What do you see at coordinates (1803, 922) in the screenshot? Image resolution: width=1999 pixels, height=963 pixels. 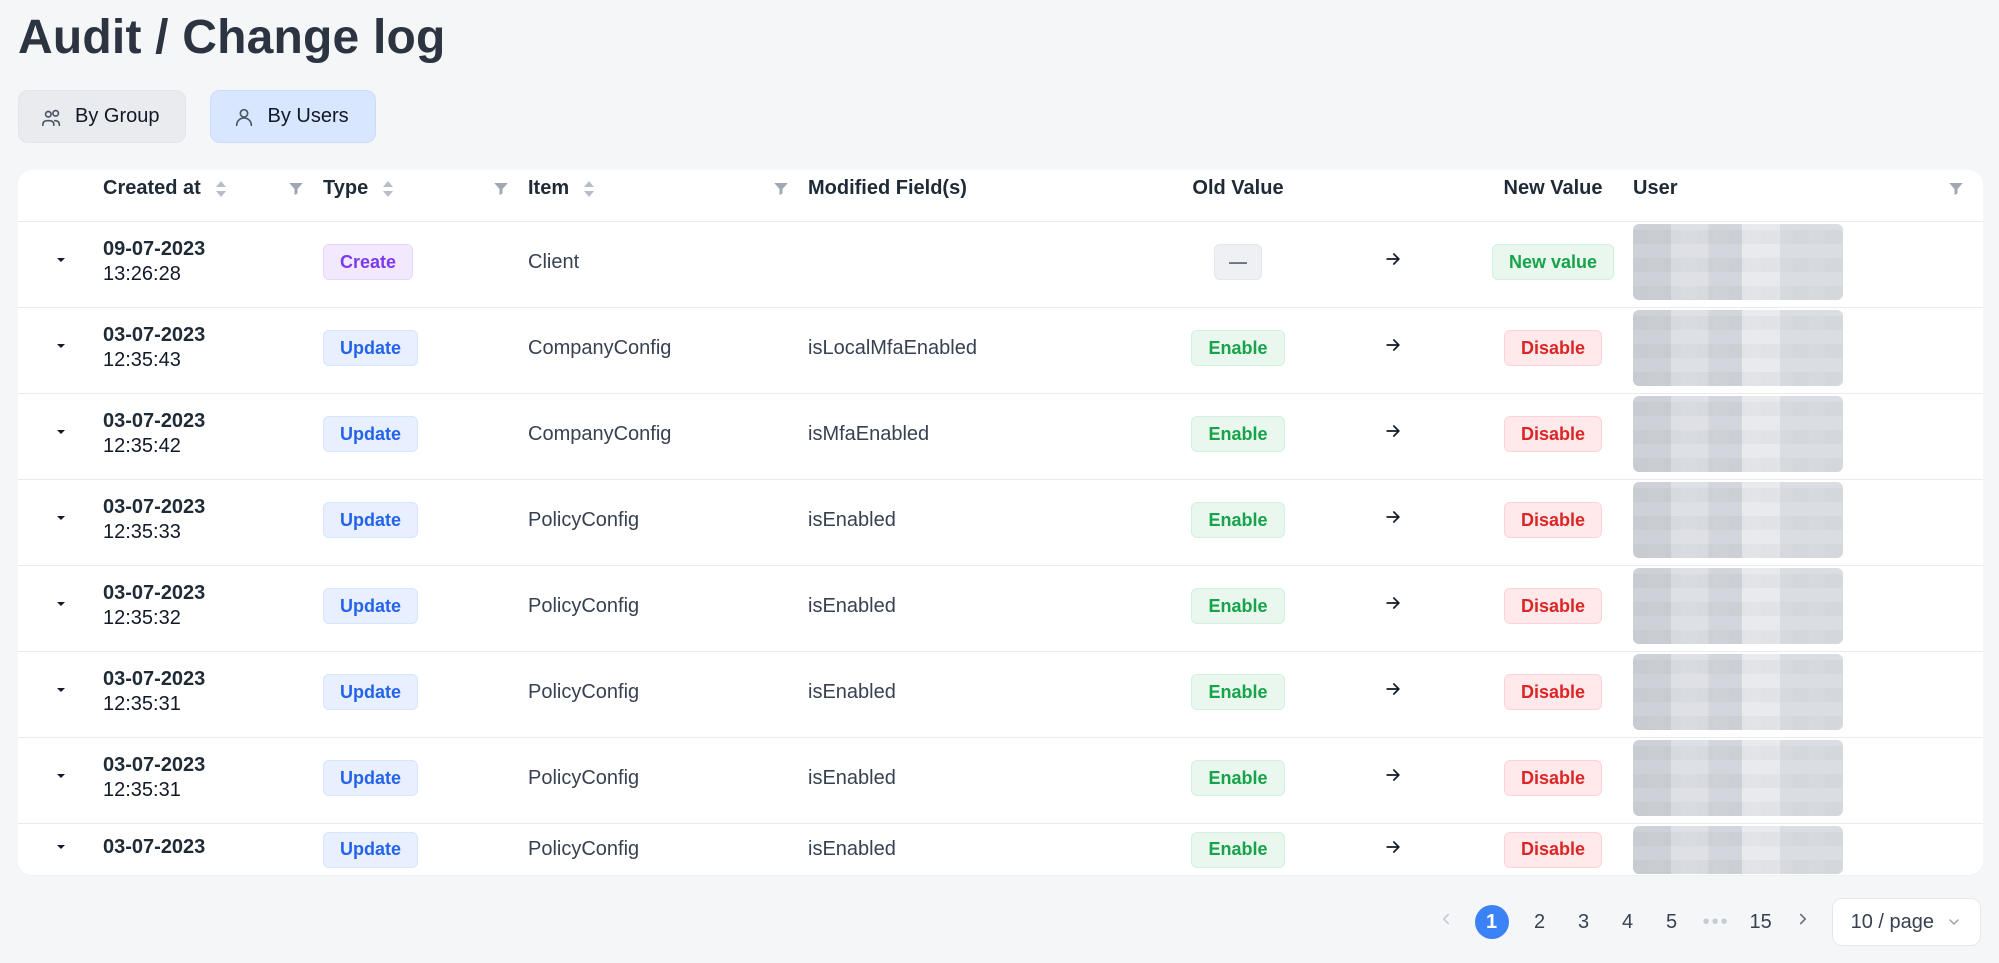 I see `next-page-button` at bounding box center [1803, 922].